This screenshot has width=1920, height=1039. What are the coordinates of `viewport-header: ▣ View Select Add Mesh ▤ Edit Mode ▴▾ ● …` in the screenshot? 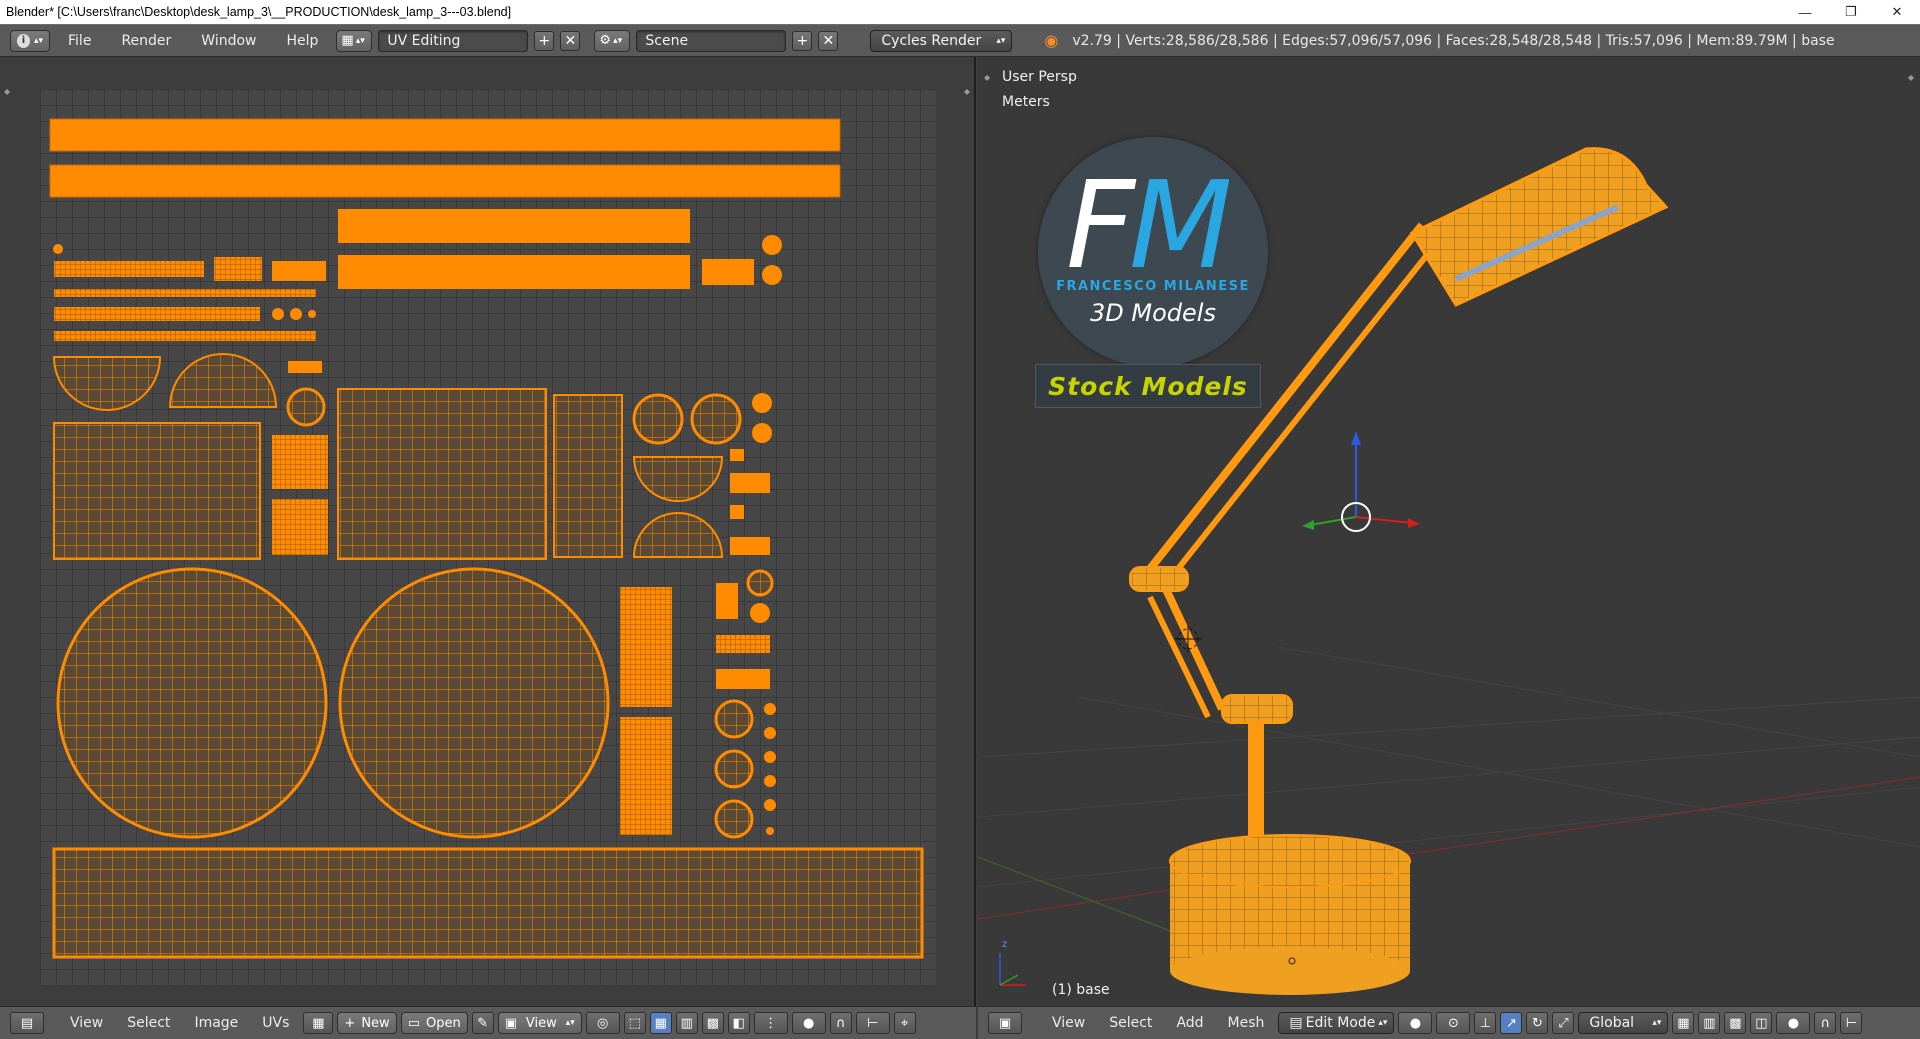 It's located at (1449, 1022).